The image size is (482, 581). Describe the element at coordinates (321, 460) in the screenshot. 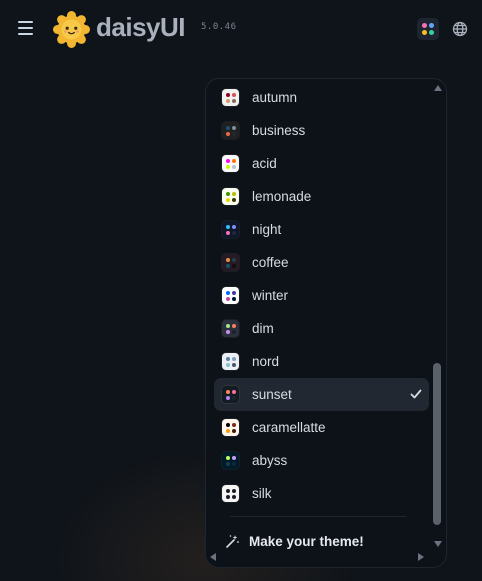

I see `theme-option-abyss: abyss` at that location.